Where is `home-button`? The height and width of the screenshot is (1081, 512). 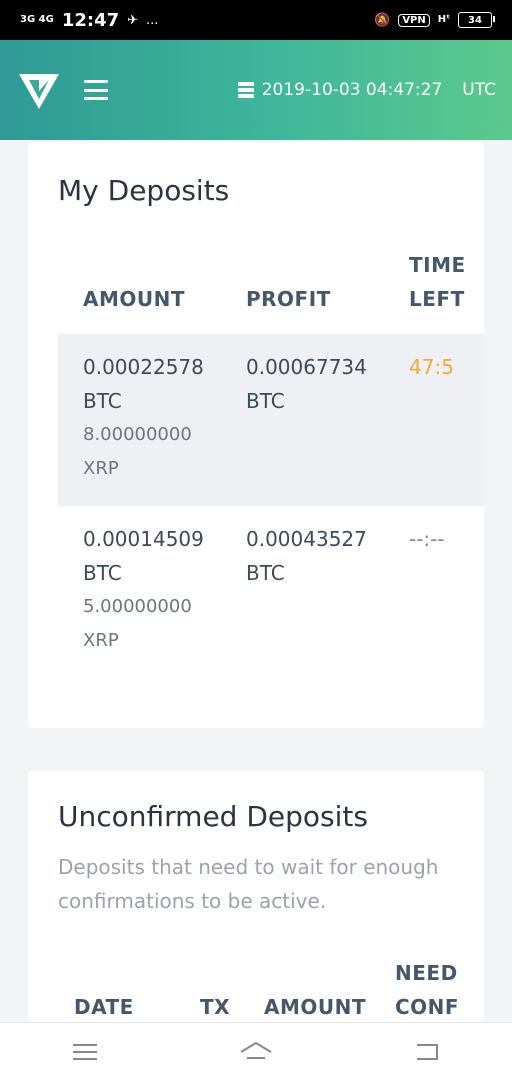
home-button is located at coordinates (256, 1052).